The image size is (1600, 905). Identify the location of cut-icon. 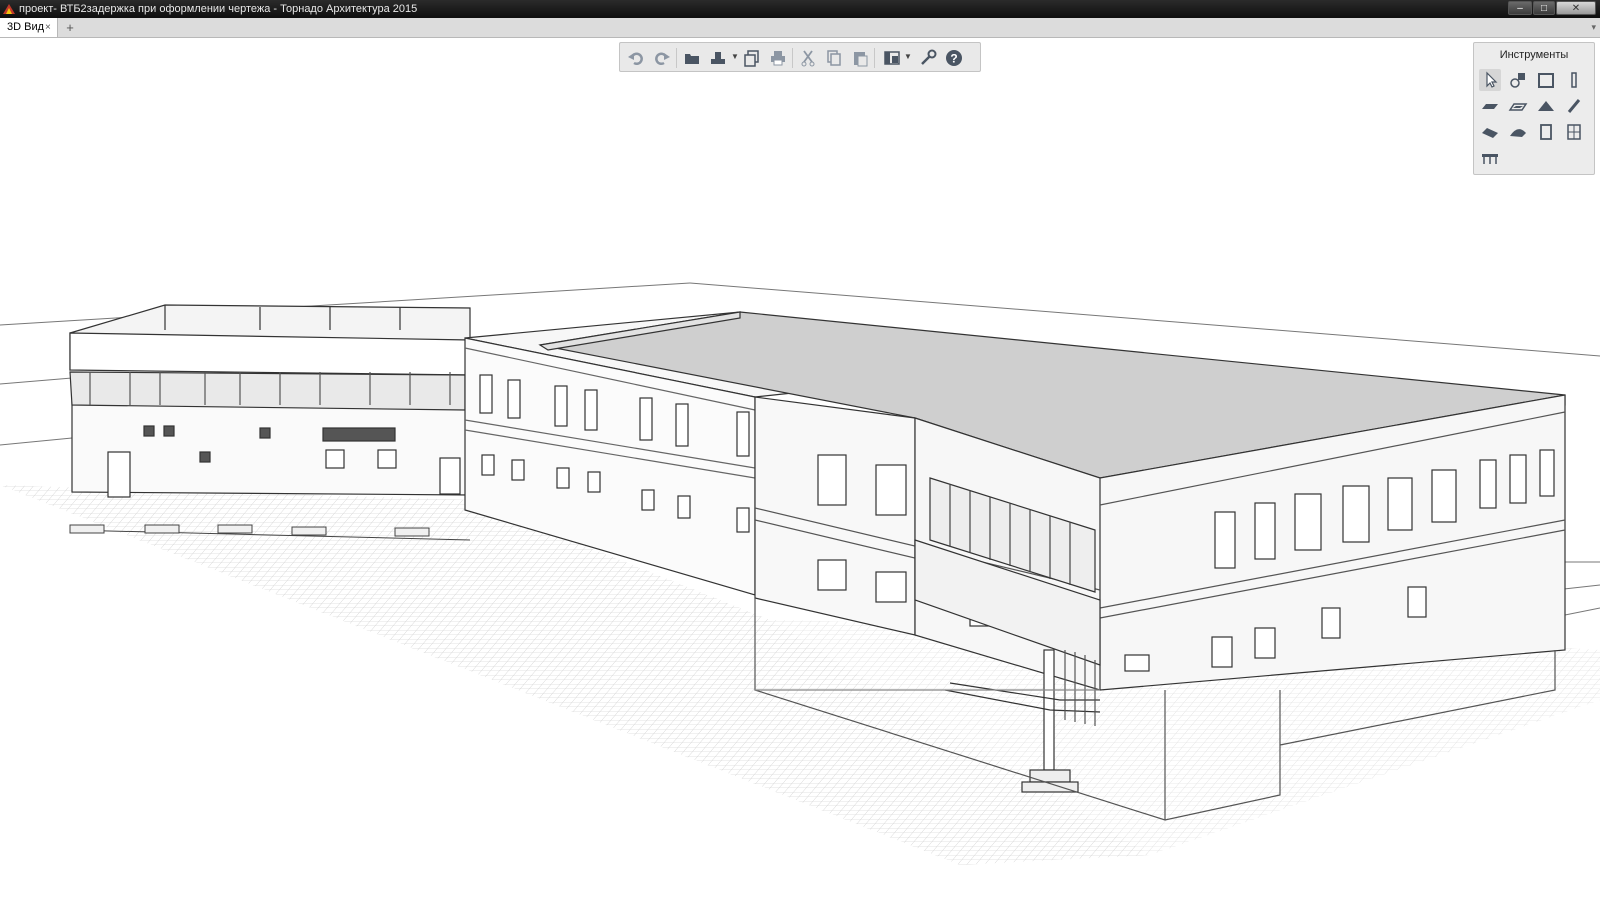
(808, 58).